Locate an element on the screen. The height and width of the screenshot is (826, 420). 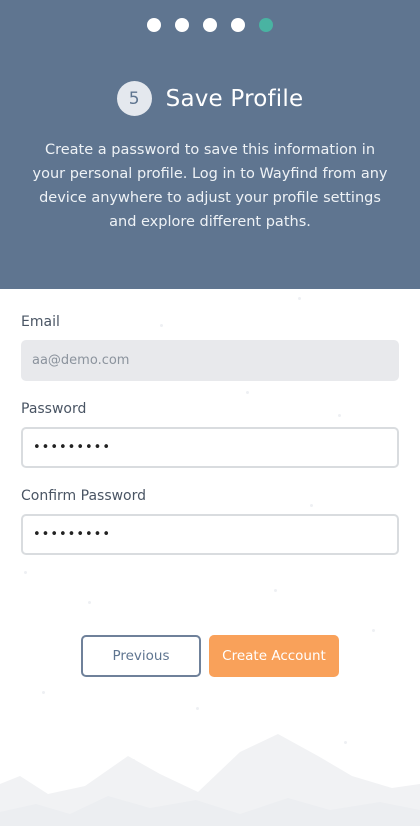
step-heading: 5 Save Profile is located at coordinates (210, 98).